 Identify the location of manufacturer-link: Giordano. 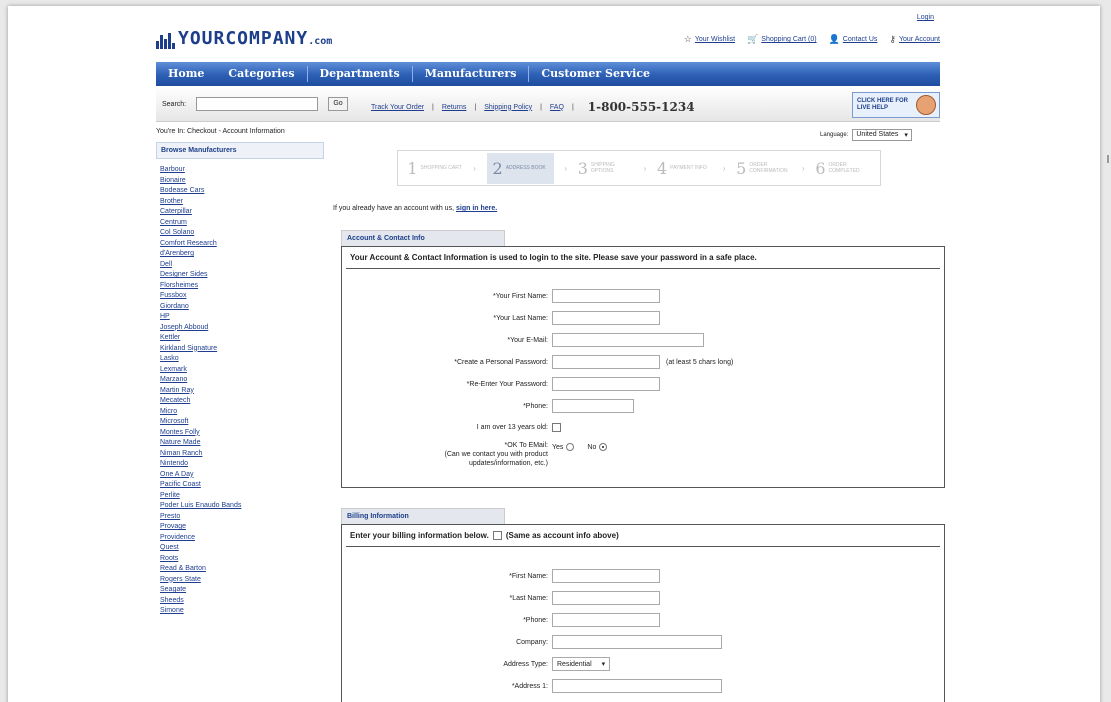
(240, 307).